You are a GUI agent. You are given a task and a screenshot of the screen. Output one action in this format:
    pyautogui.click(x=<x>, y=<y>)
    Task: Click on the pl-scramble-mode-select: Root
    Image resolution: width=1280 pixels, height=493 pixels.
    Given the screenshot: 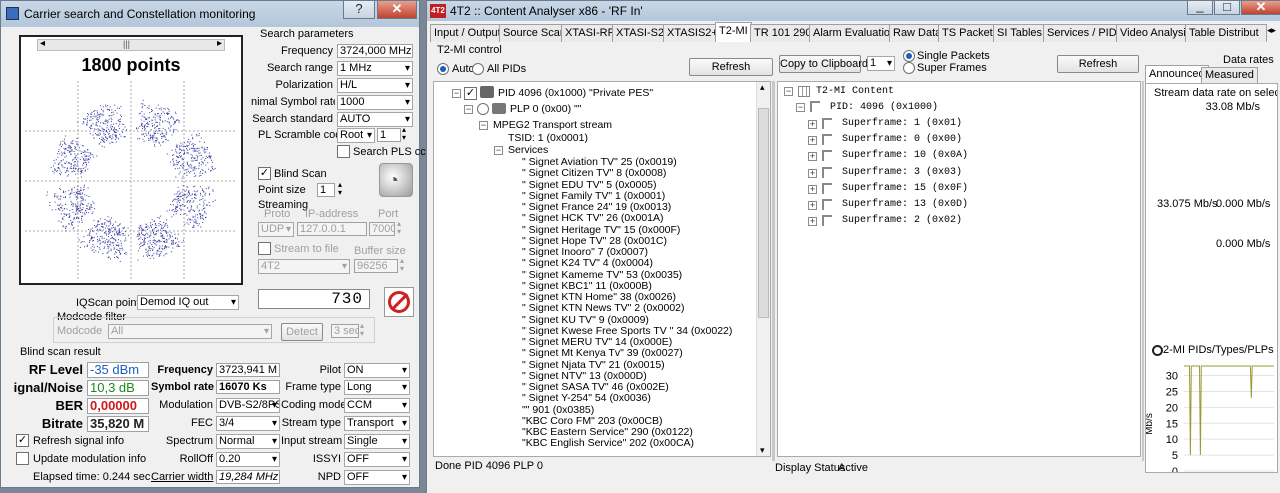 What is the action you would take?
    pyautogui.click(x=356, y=135)
    